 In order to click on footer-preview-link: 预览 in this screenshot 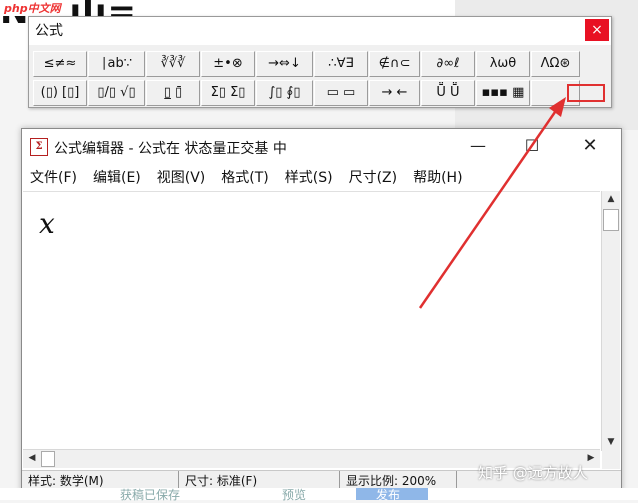, I will do `click(294, 494)`.